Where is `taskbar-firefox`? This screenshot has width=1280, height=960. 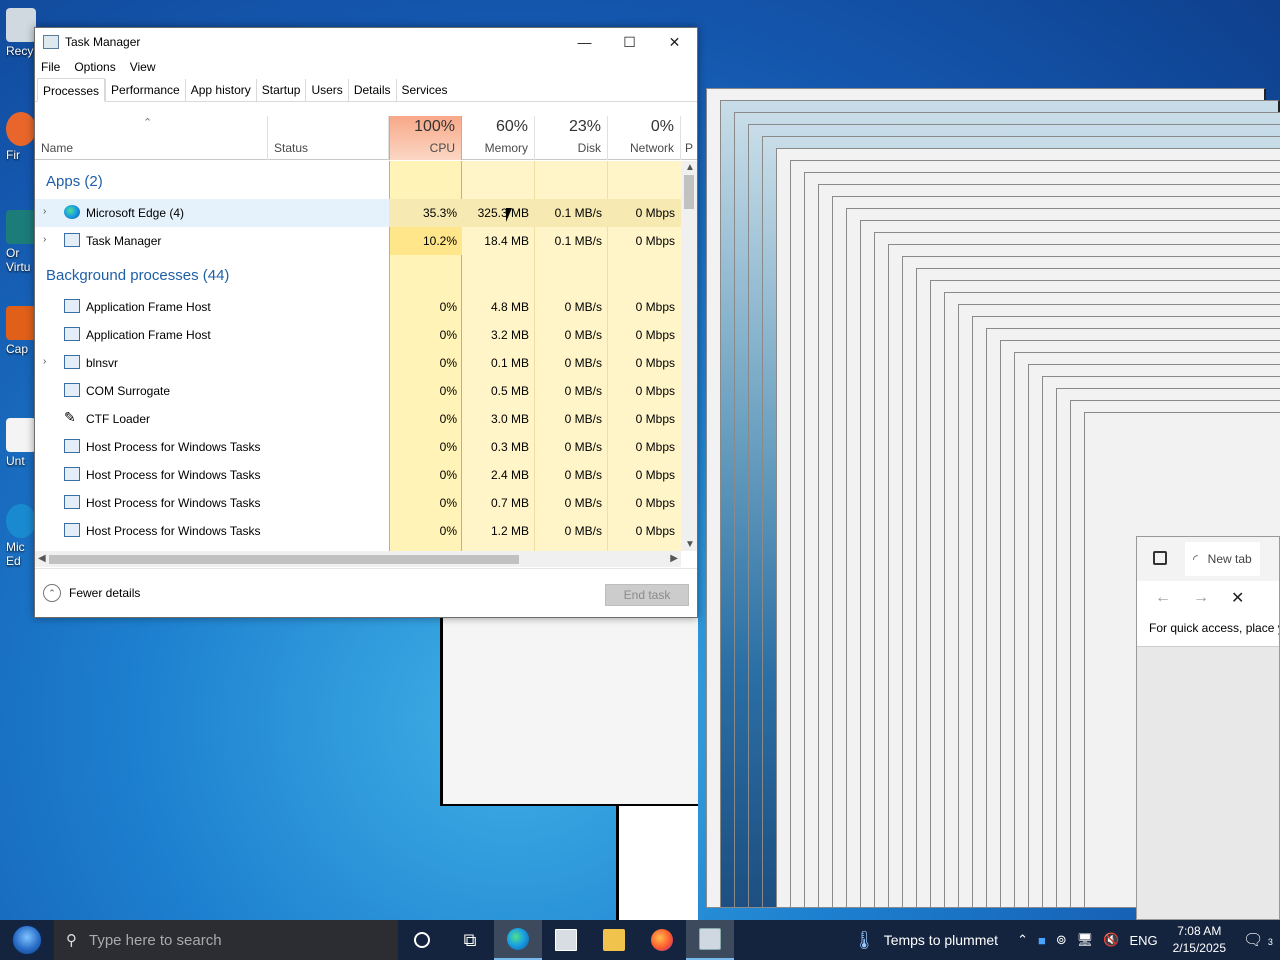 taskbar-firefox is located at coordinates (662, 940).